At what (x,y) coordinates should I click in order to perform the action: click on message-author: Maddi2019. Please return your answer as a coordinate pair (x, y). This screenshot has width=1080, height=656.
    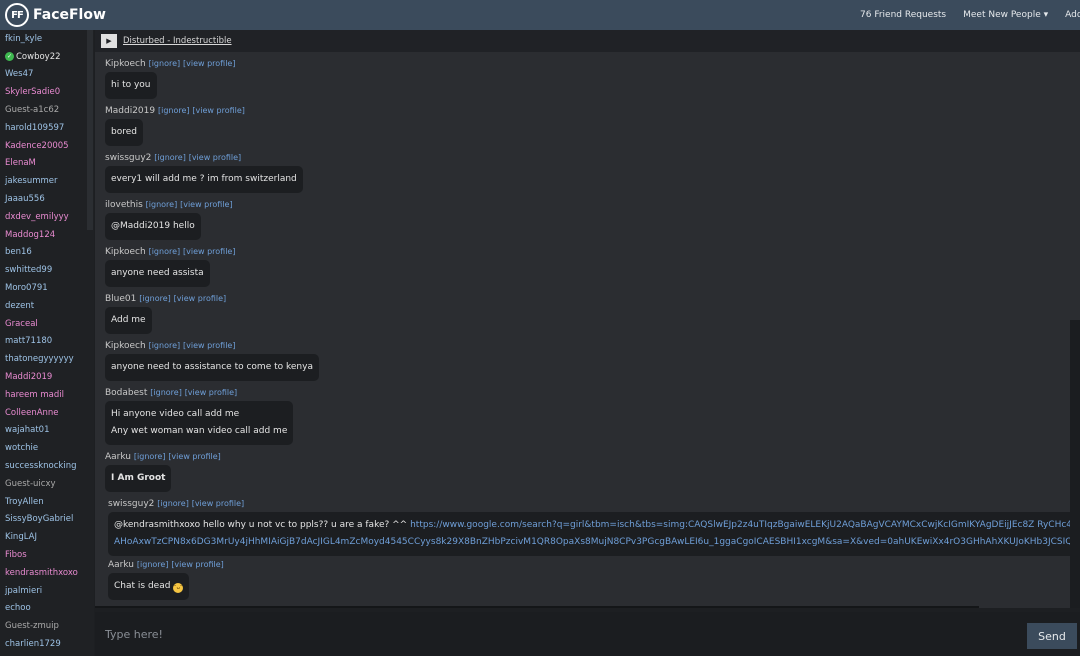
    Looking at the image, I should click on (130, 111).